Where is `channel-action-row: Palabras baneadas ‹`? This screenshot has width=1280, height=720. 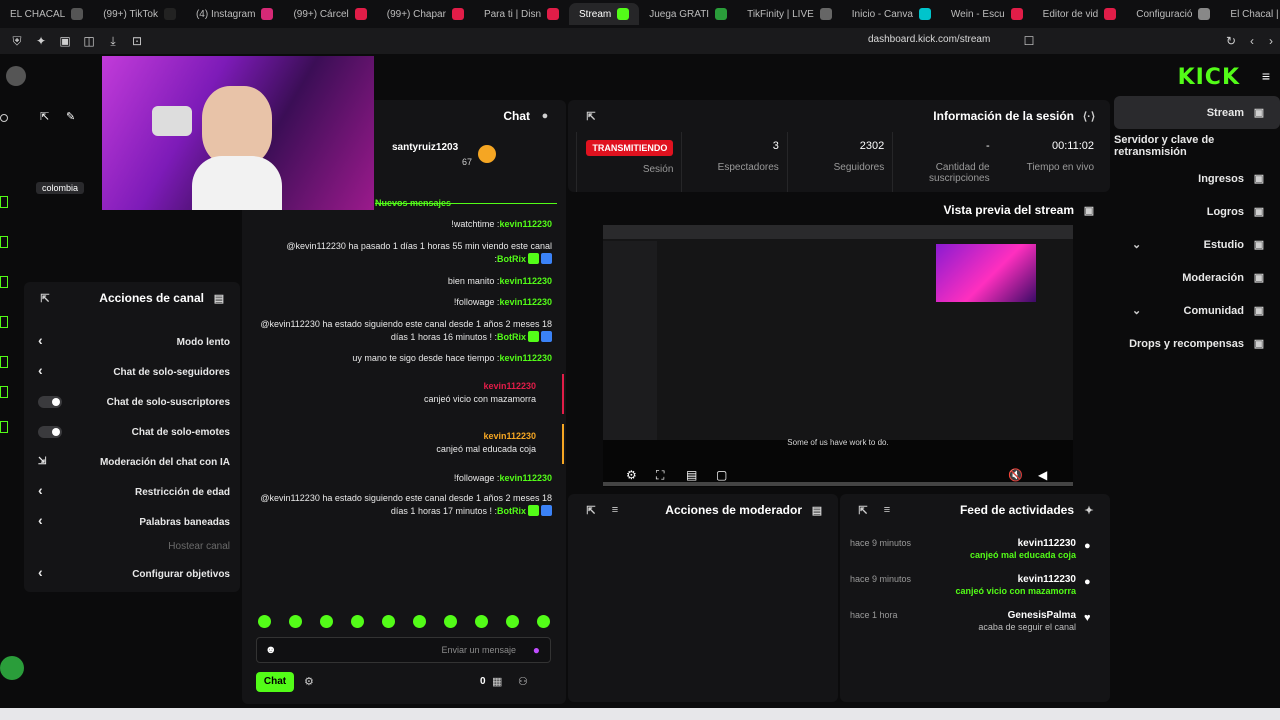 channel-action-row: Palabras baneadas ‹ is located at coordinates (132, 522).